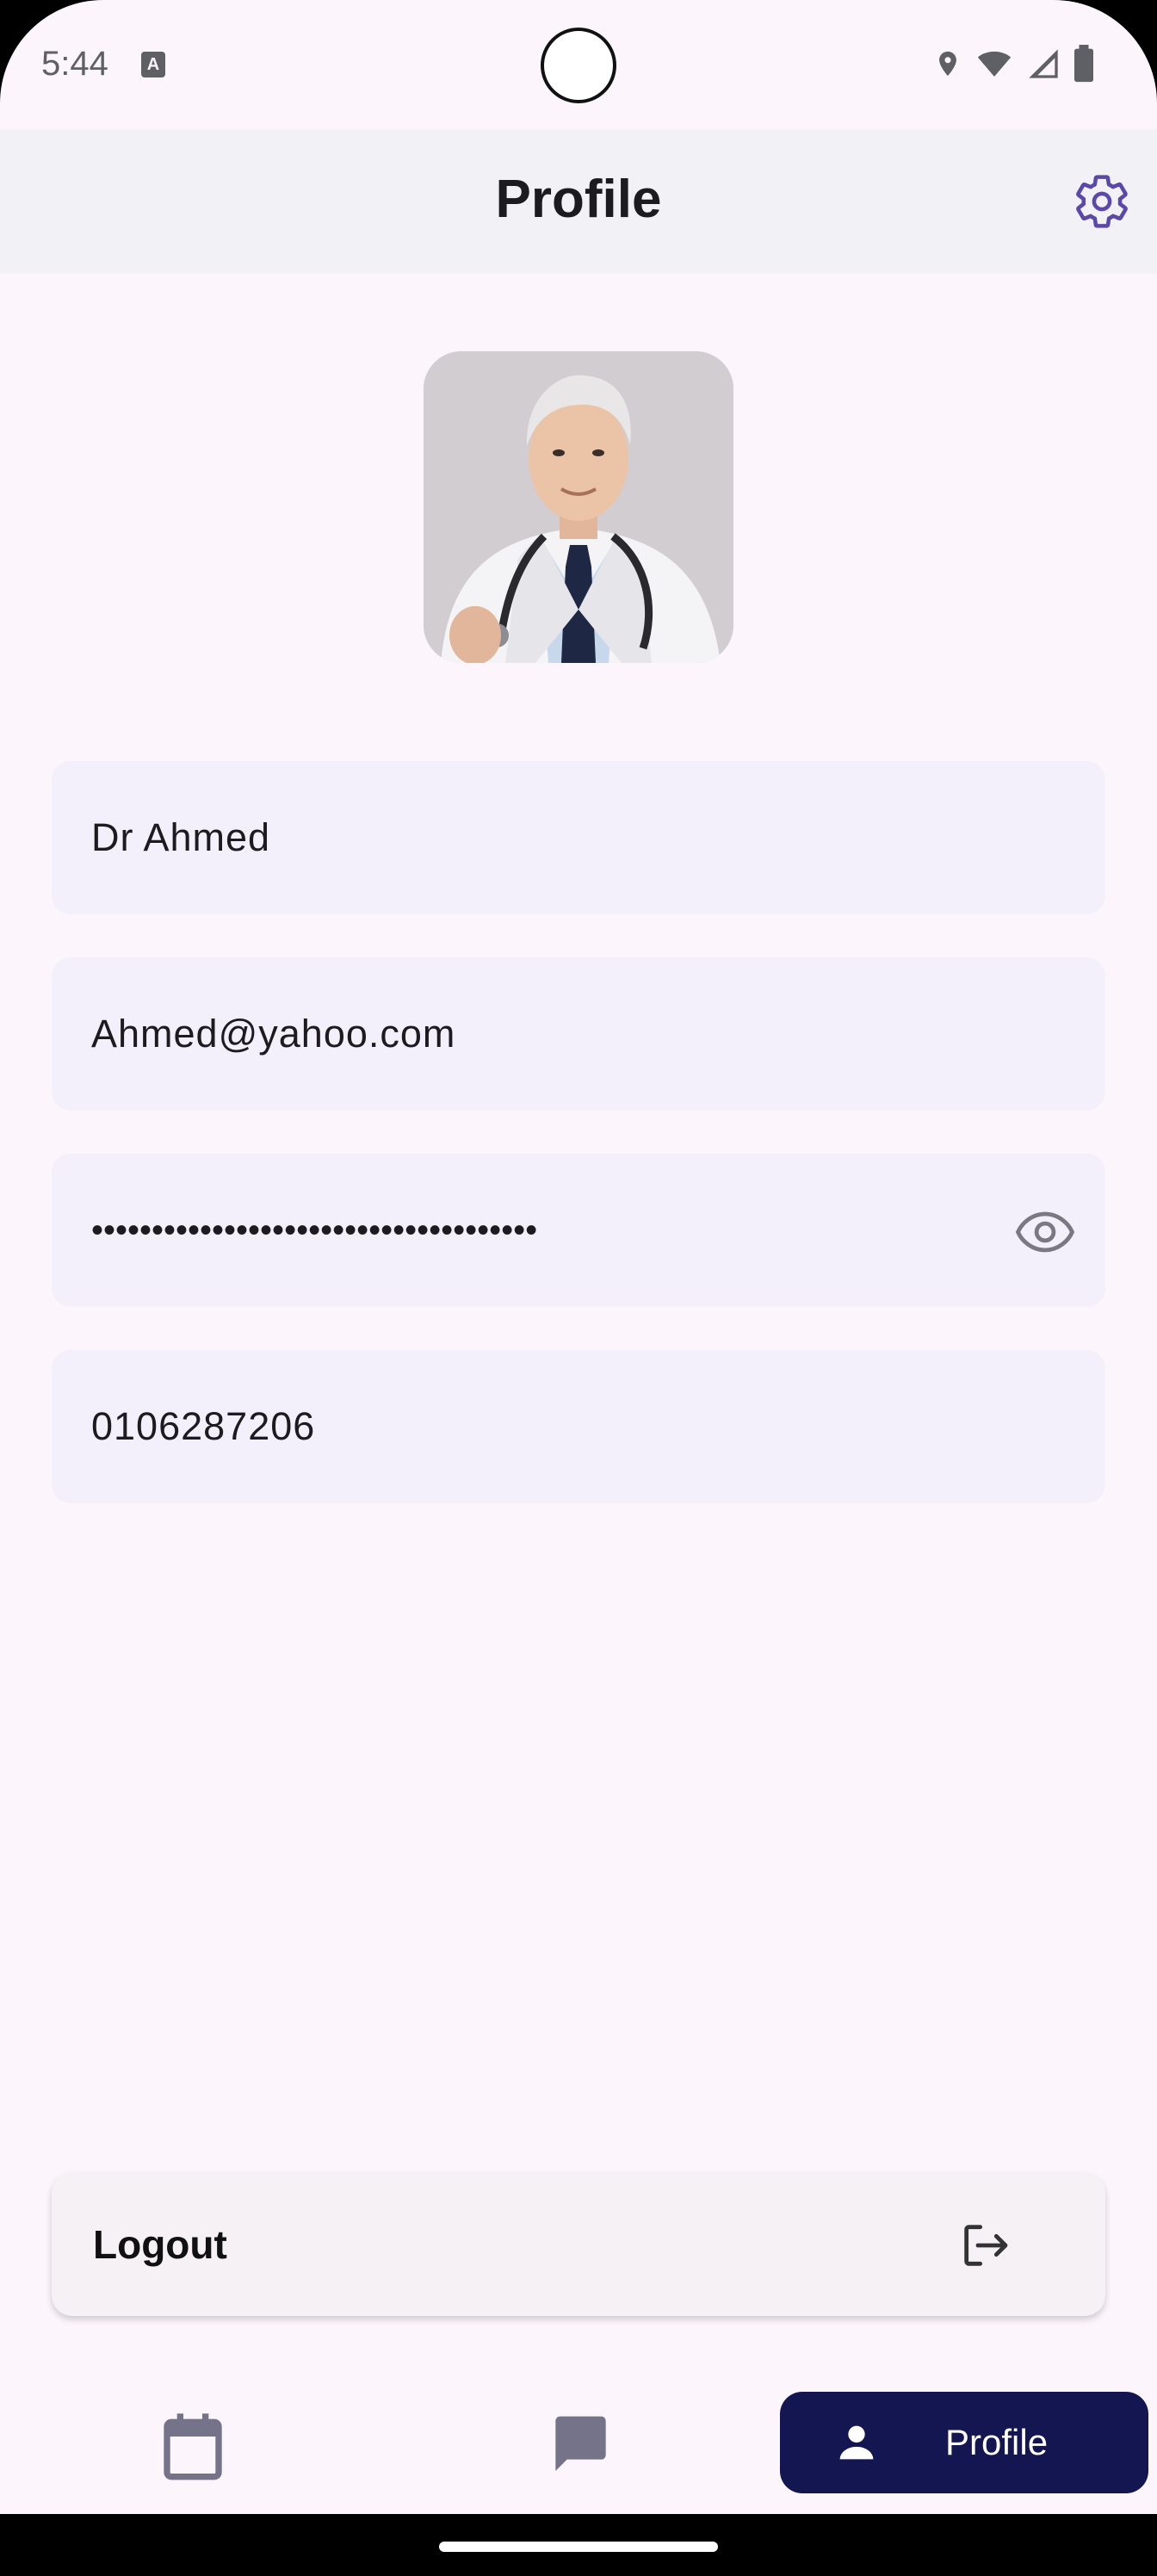 The width and height of the screenshot is (1157, 2576). What do you see at coordinates (579, 838) in the screenshot?
I see `name-field: Dr Ahmed` at bounding box center [579, 838].